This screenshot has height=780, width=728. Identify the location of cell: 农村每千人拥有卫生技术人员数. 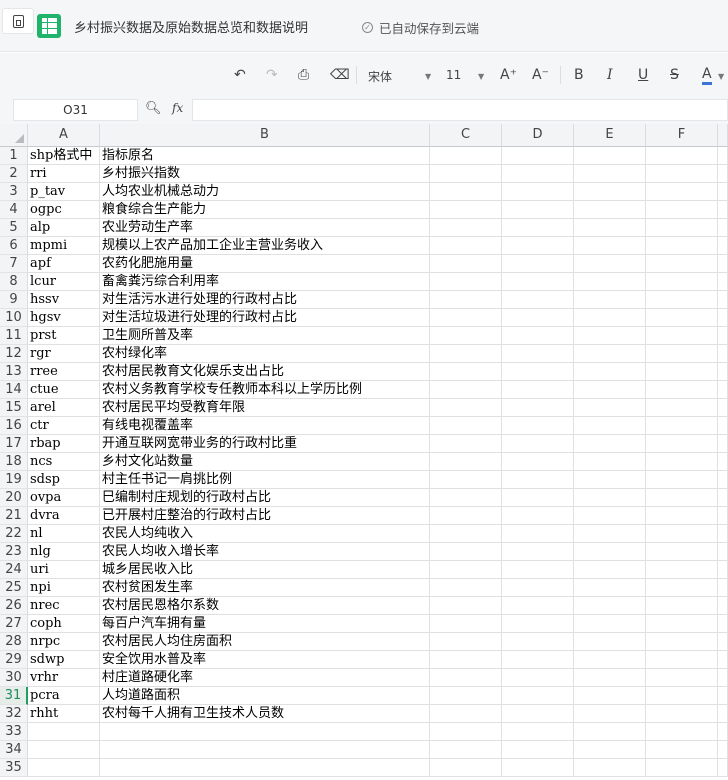
(265, 714).